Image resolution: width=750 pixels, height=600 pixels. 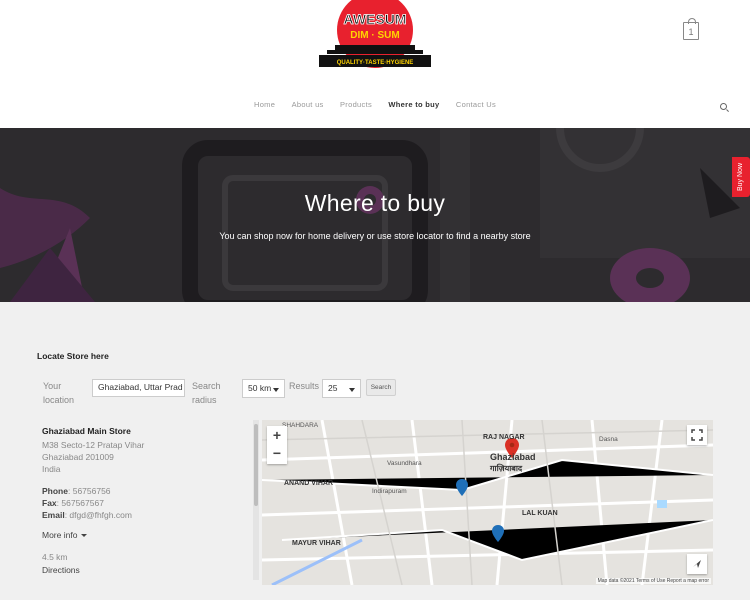 I want to click on results-value: 25, so click(x=333, y=388).